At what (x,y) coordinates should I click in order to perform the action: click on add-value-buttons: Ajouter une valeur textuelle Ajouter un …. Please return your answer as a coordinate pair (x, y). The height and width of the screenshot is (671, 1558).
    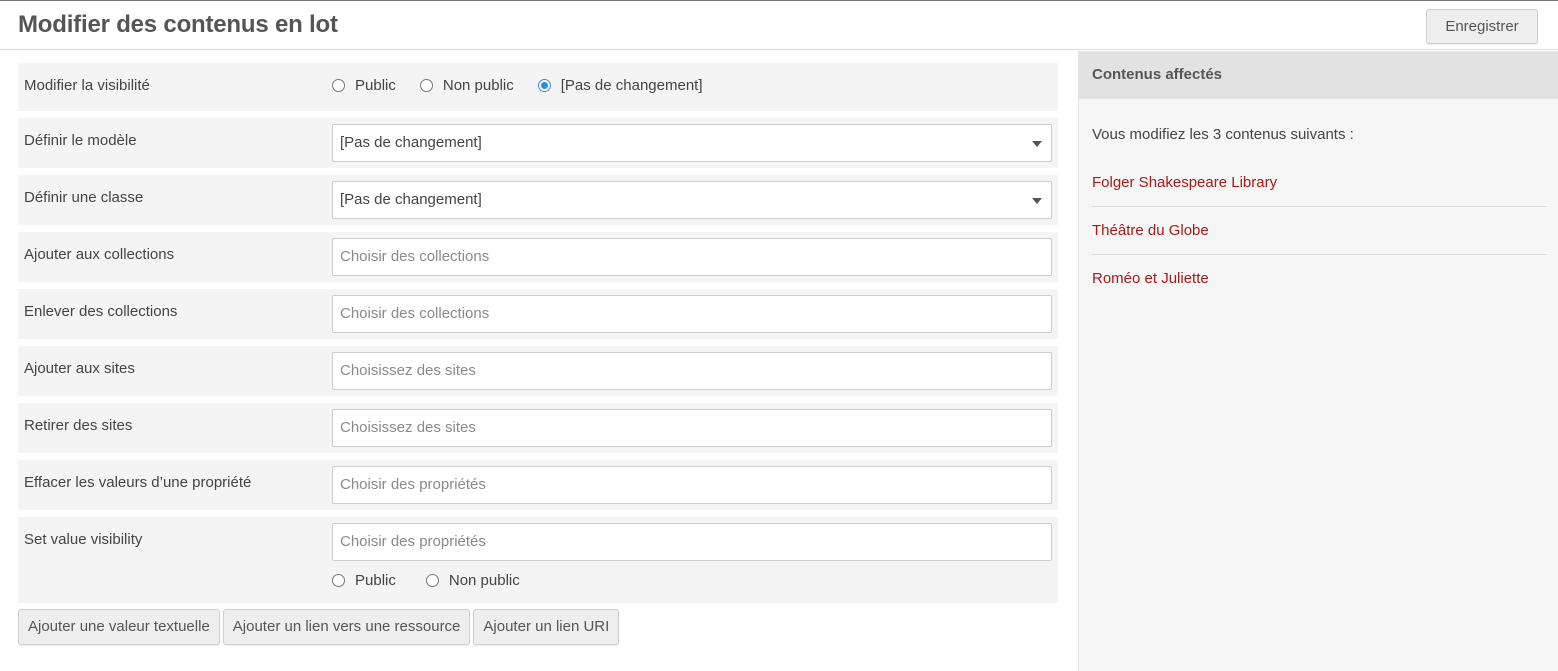
    Looking at the image, I should click on (320, 627).